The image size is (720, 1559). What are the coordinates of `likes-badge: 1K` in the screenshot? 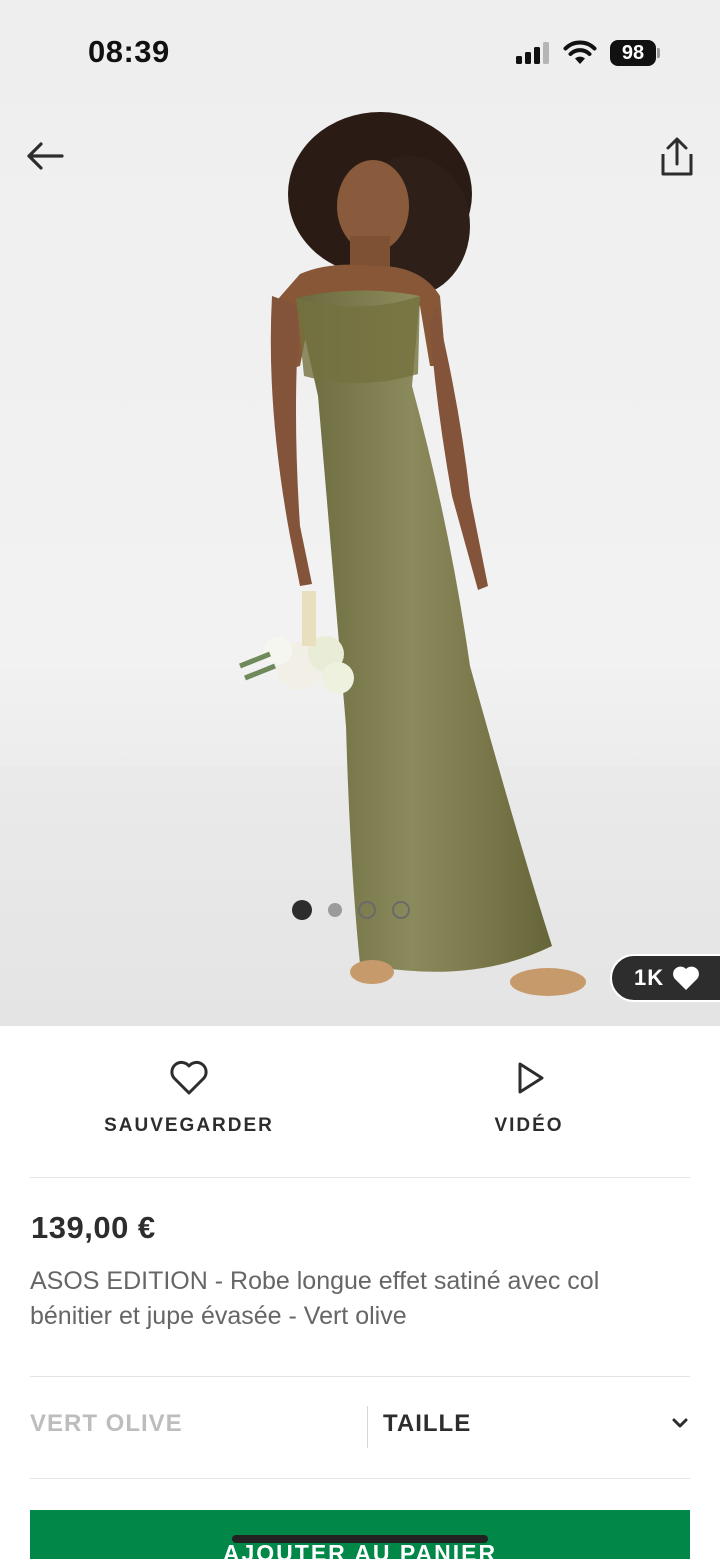 It's located at (665, 978).